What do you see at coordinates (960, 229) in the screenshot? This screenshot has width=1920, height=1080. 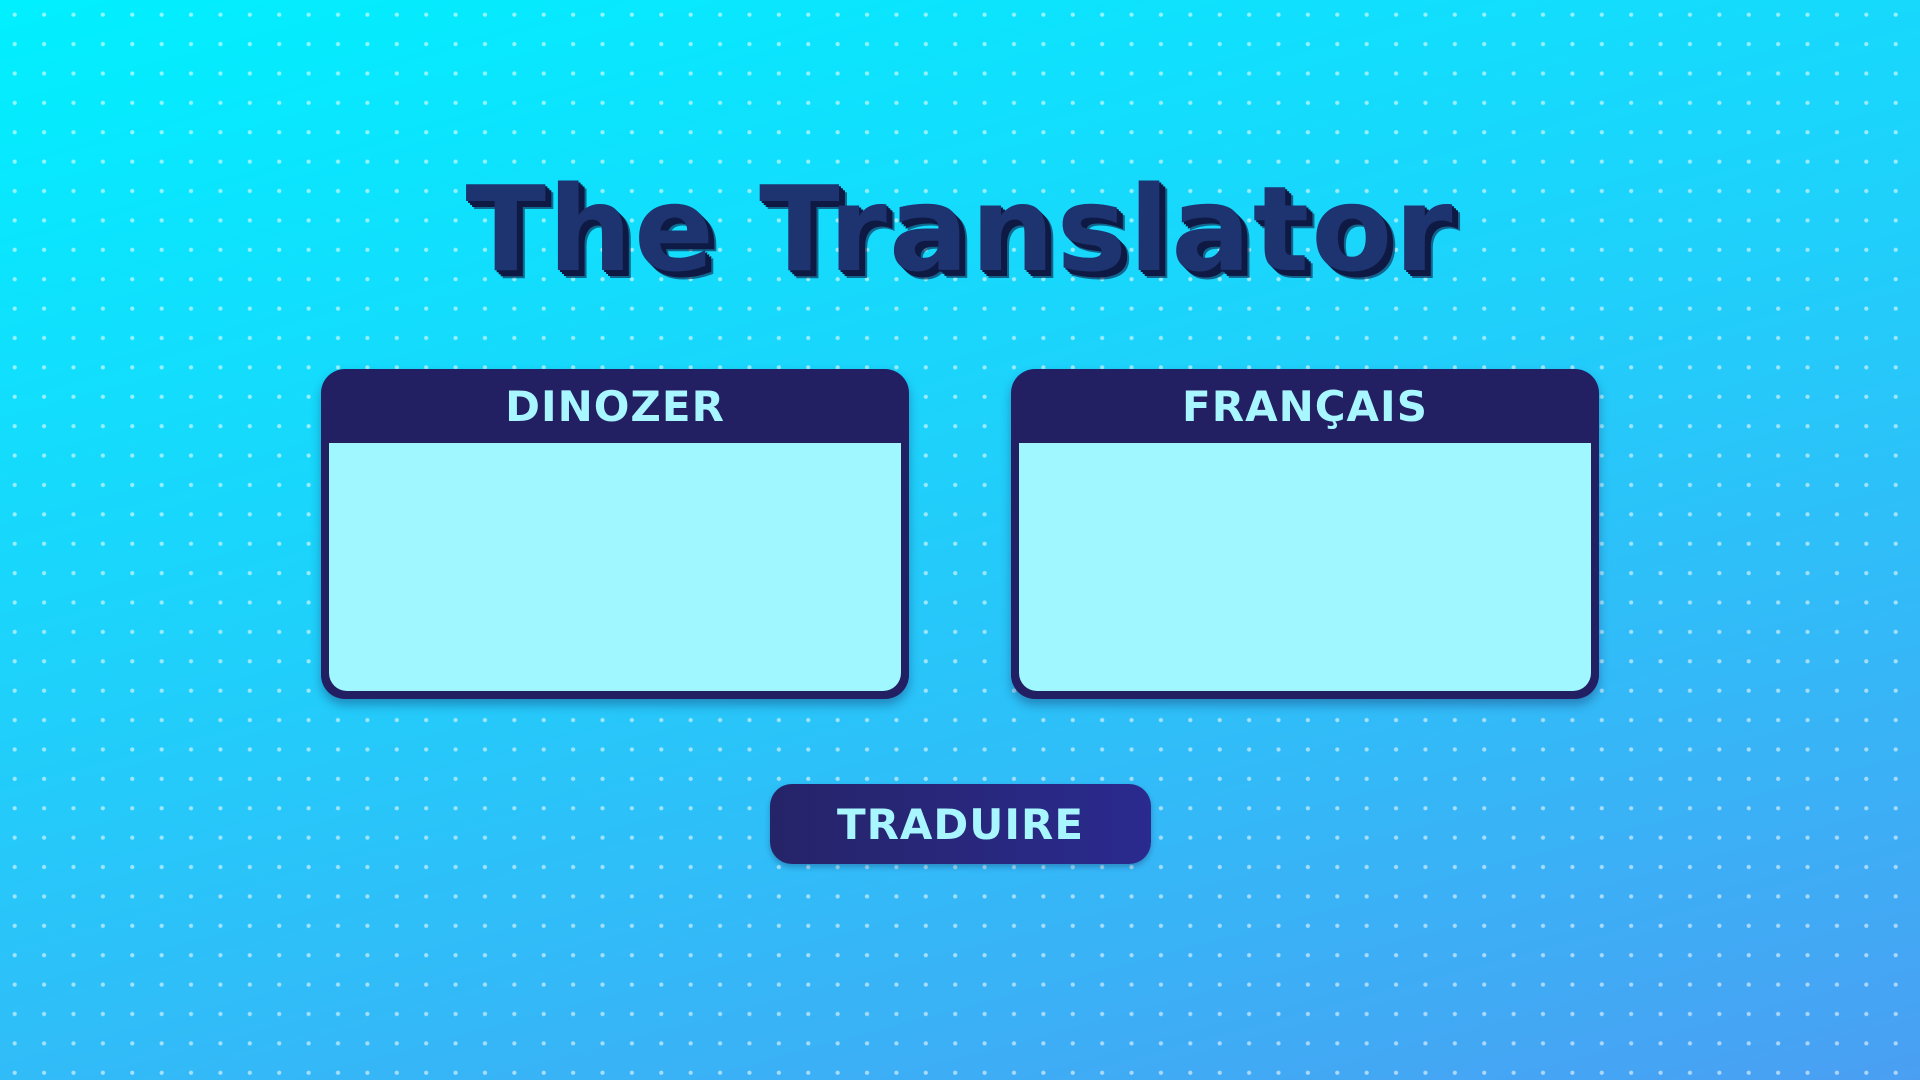 I see `page-title: The Translator` at bounding box center [960, 229].